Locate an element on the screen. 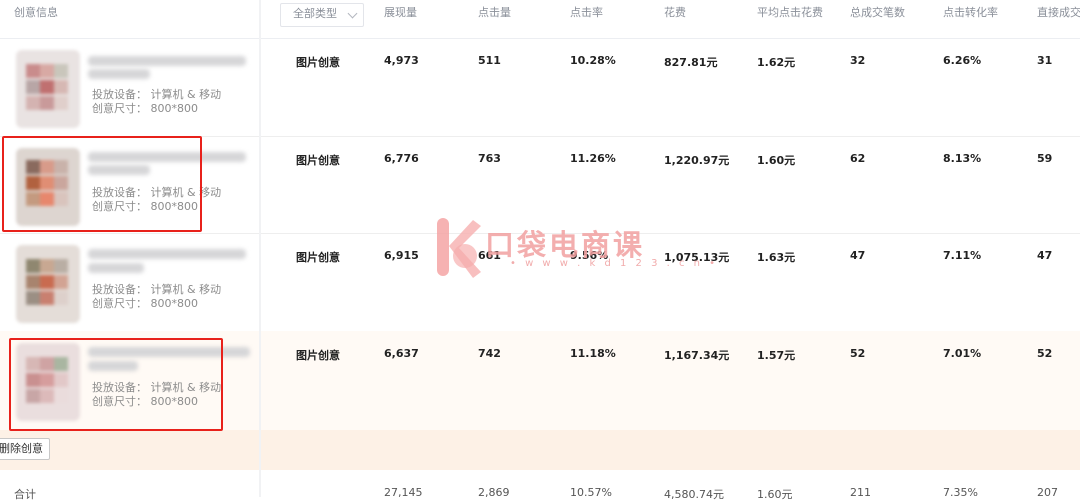 The width and height of the screenshot is (1080, 502). cpc-value: 1.60元 is located at coordinates (776, 160).